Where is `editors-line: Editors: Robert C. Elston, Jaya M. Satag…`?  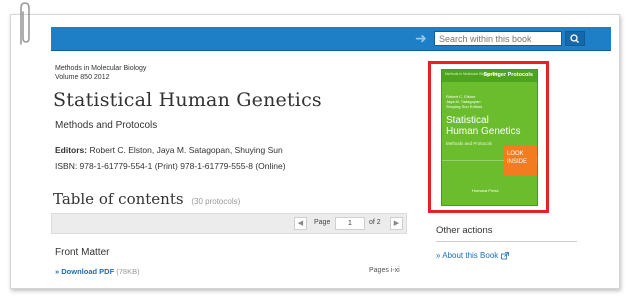 editors-line: Editors: Robert C. Elston, Jaya M. Satag… is located at coordinates (169, 150).